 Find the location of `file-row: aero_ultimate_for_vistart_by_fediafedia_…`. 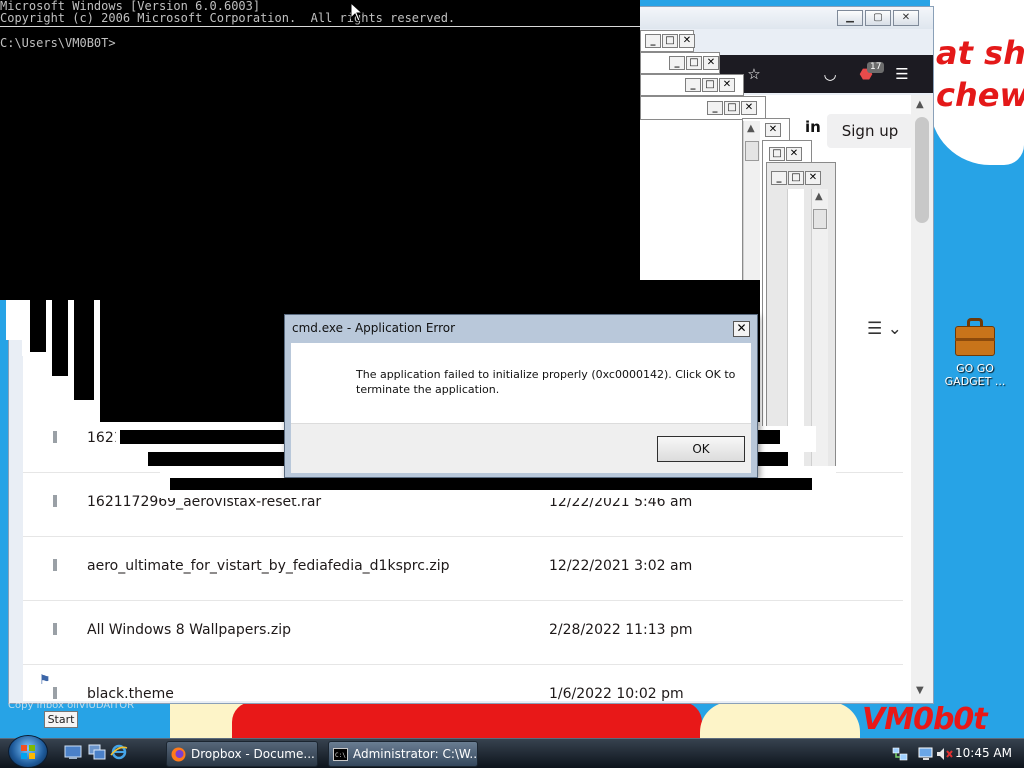

file-row: aero_ultimate_for_vistart_by_fediafedia_… is located at coordinates (463, 569).